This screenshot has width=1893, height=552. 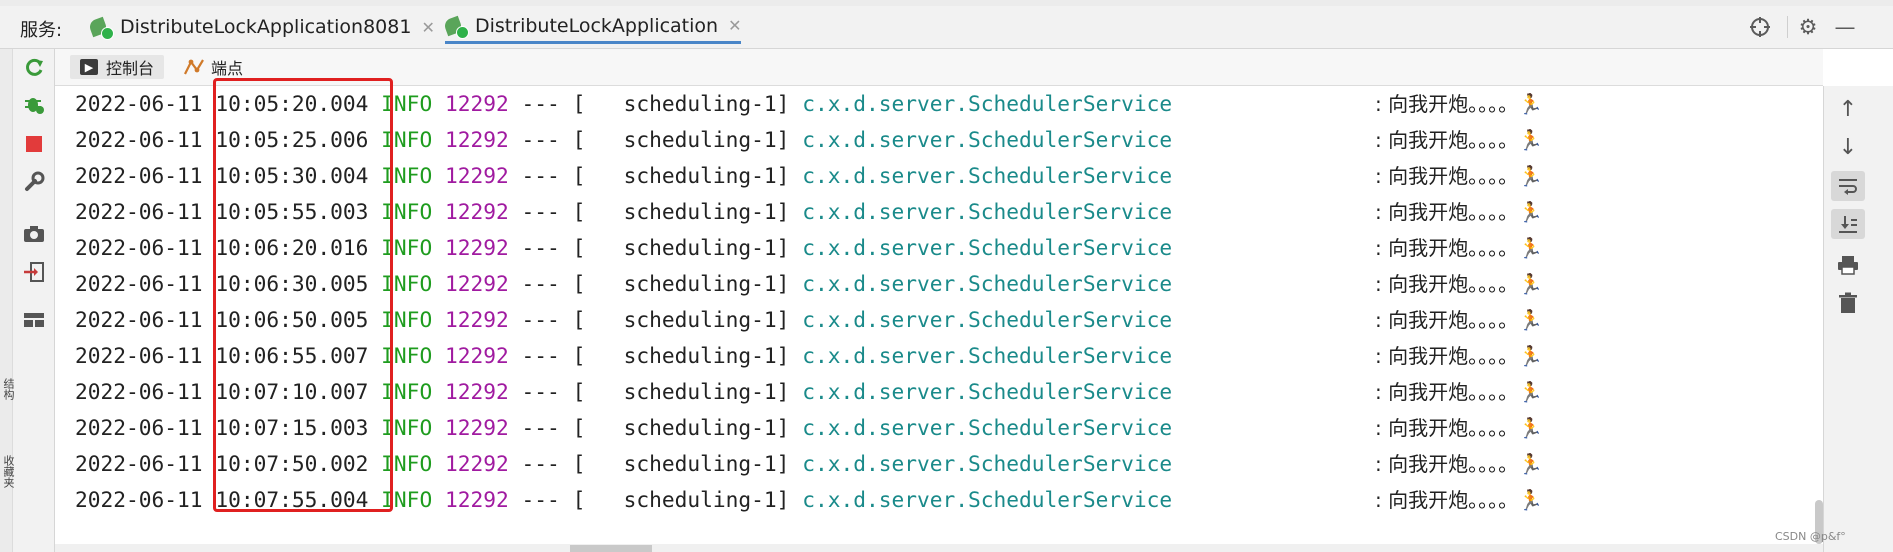 What do you see at coordinates (34, 68) in the screenshot?
I see `rerun-icon` at bounding box center [34, 68].